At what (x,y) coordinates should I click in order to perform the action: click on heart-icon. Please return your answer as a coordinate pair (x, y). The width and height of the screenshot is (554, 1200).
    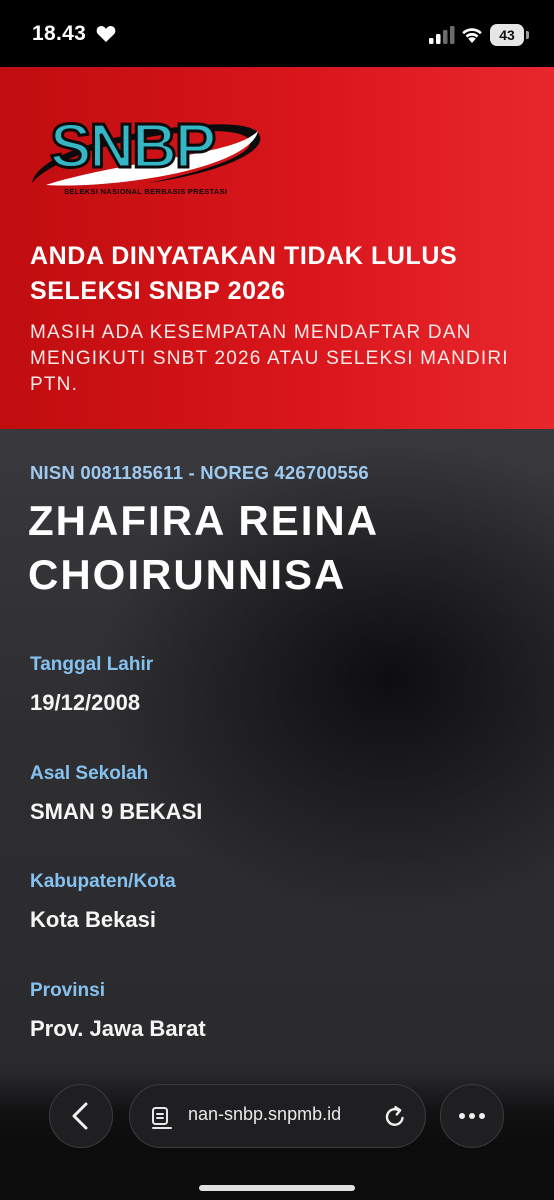
    Looking at the image, I should click on (106, 34).